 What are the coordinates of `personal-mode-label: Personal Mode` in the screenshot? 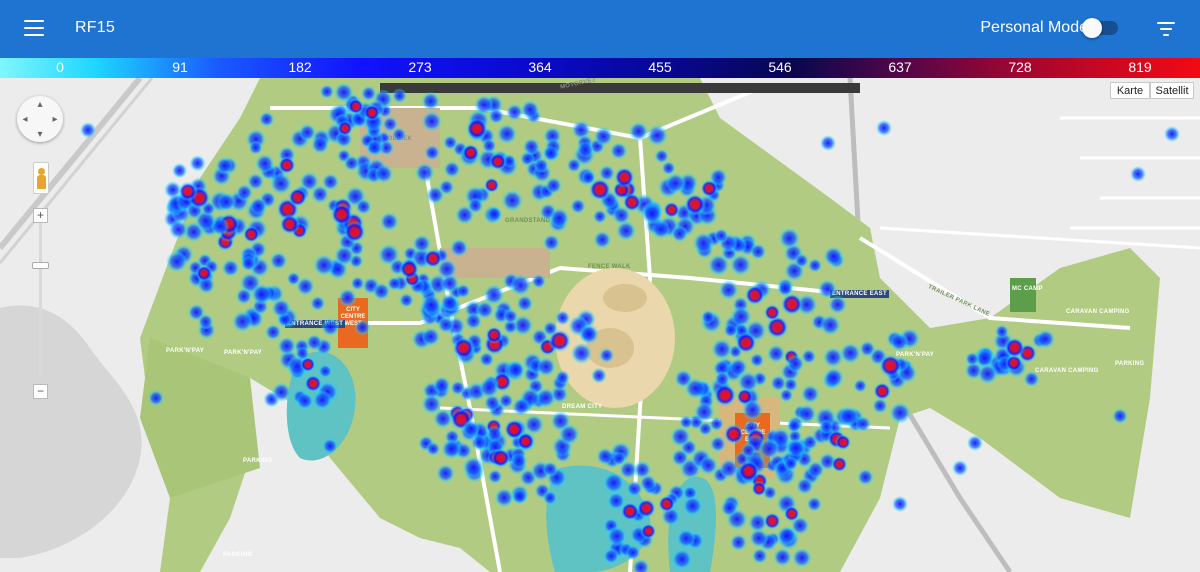 It's located at (1034, 27).